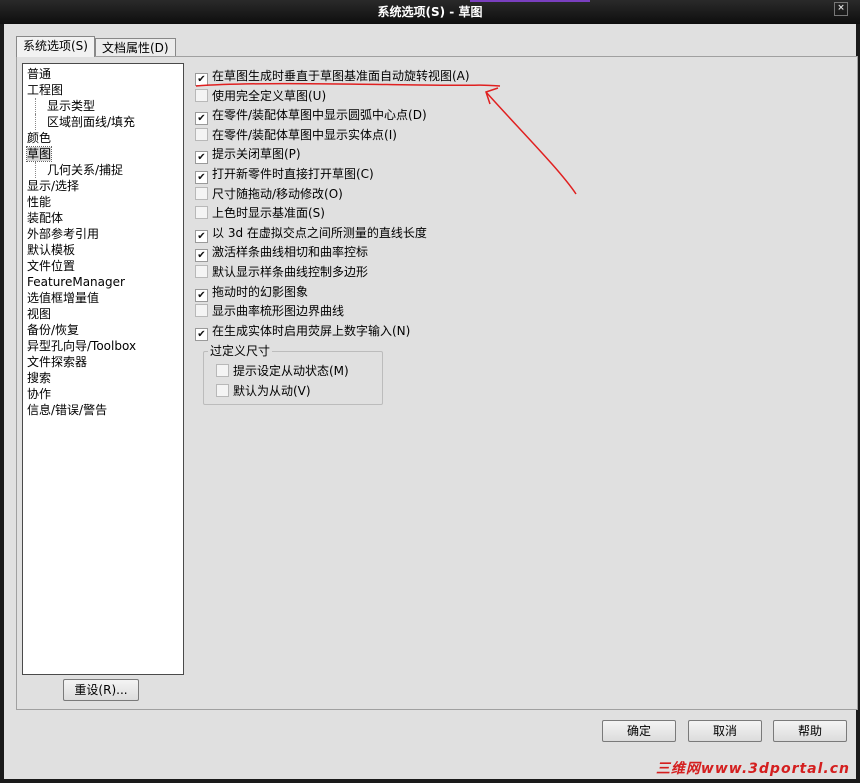  Describe the element at coordinates (841, 9) in the screenshot. I see `close-icon: ×` at that location.